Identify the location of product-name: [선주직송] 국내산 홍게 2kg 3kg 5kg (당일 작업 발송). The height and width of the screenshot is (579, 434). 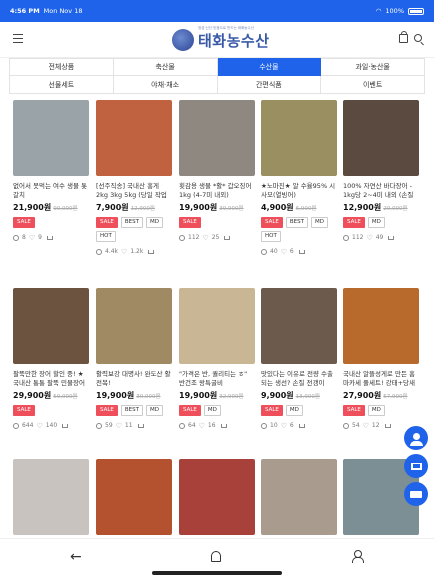
(134, 191).